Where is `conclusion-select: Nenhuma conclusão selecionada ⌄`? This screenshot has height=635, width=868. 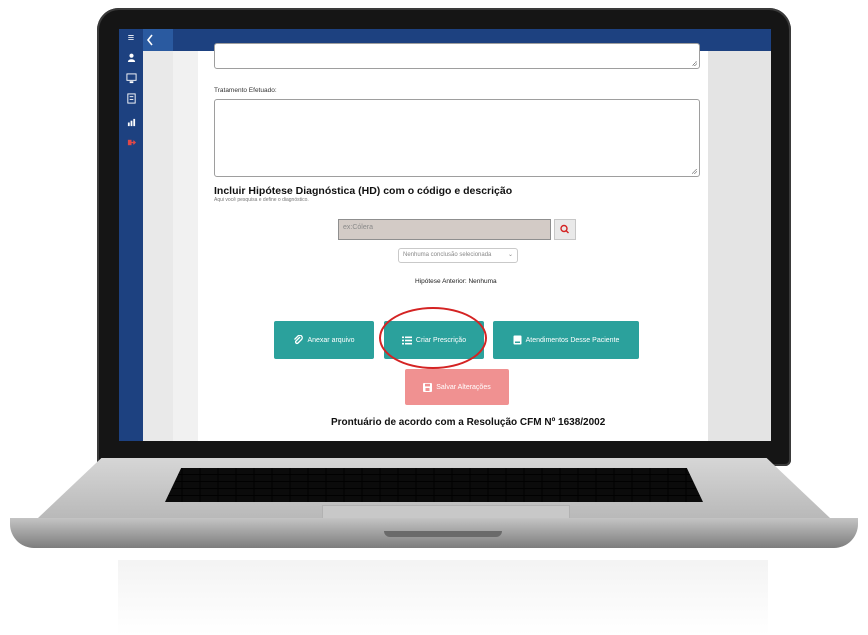 conclusion-select: Nenhuma conclusão selecionada ⌄ is located at coordinates (458, 255).